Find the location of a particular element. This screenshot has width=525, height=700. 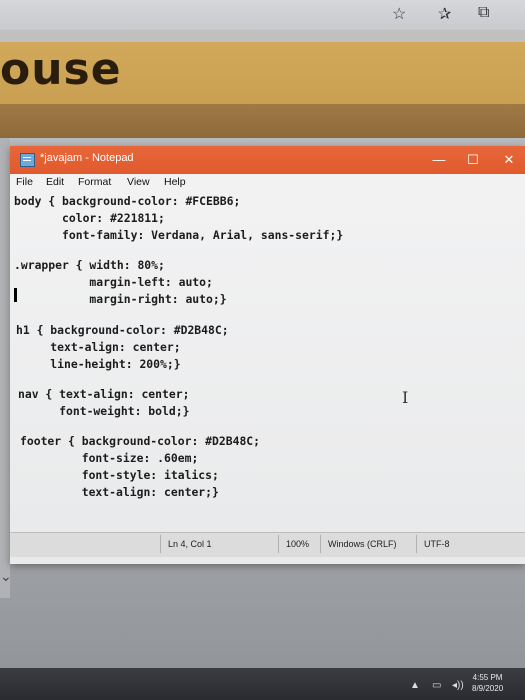

status-bar: Ln 4, Col 1 100% Windows (CRLF) UTF-8 is located at coordinates (267, 544).